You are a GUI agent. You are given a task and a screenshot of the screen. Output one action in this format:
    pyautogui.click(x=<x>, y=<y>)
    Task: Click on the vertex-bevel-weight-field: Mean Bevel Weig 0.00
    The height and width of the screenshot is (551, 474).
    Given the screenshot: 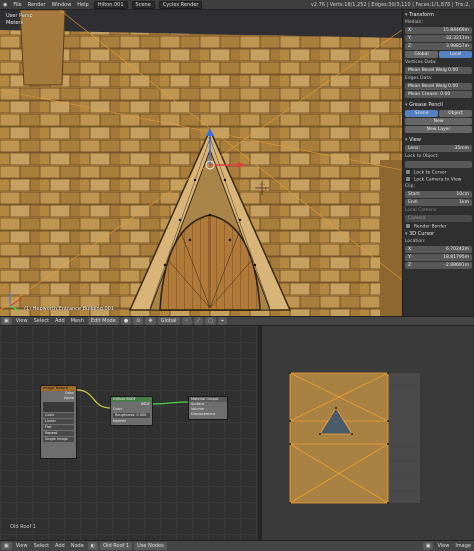 What is the action you would take?
    pyautogui.click(x=438, y=70)
    